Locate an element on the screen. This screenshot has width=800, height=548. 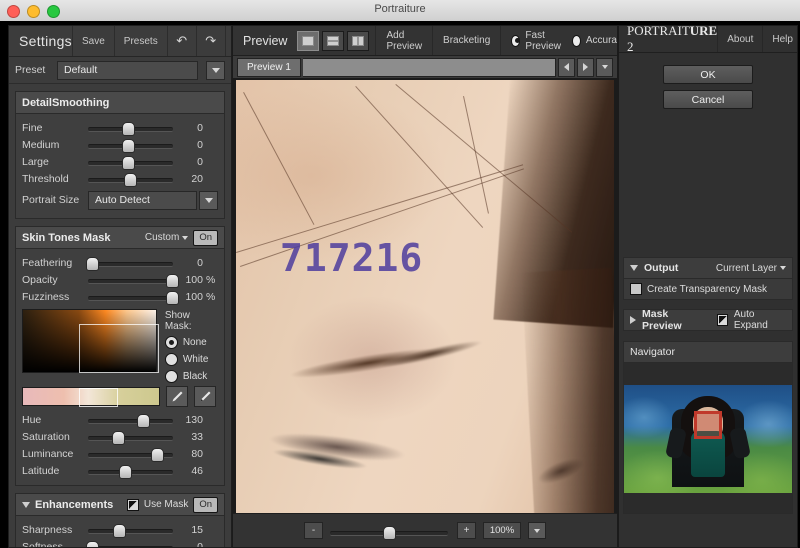
skin-tone-gradient-picker is located at coordinates (90, 341).